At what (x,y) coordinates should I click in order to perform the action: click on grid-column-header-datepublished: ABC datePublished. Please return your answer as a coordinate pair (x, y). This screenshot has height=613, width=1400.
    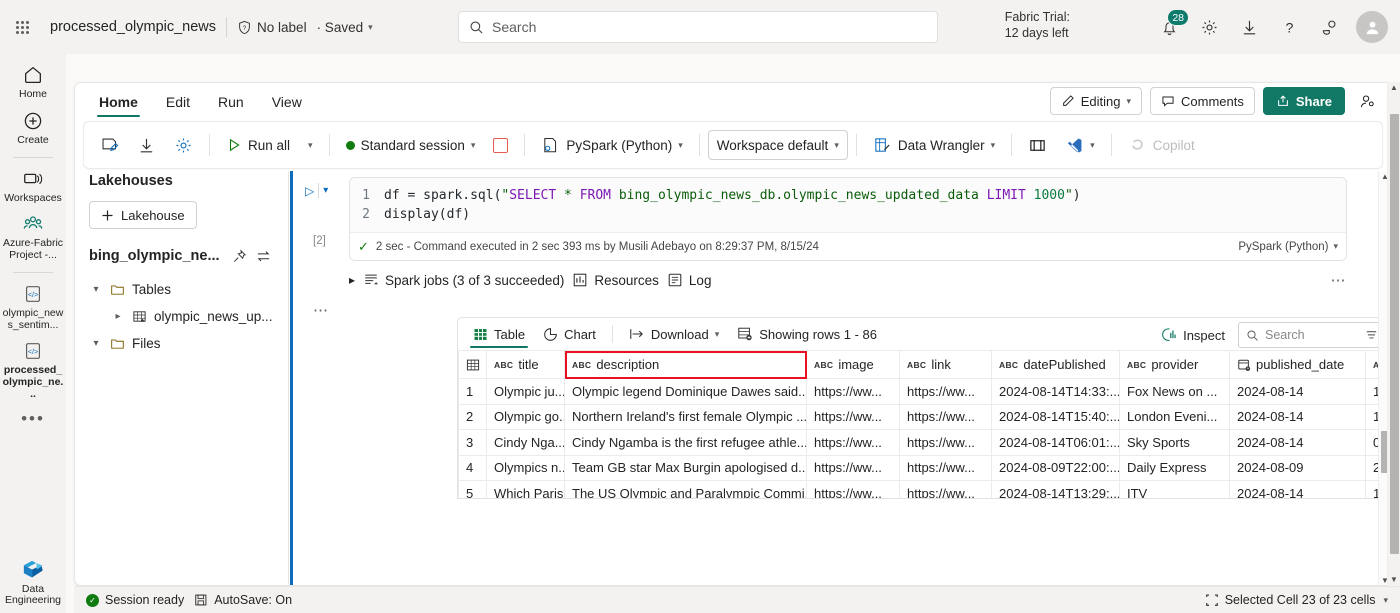
    Looking at the image, I should click on (1055, 364).